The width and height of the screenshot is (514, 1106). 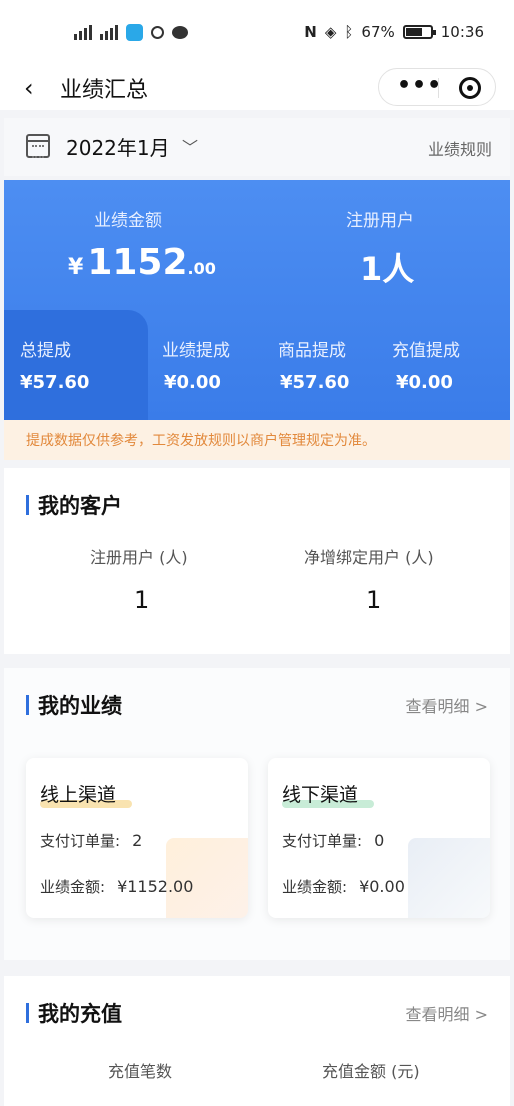 I want to click on capsule-divider, so click(x=438, y=88).